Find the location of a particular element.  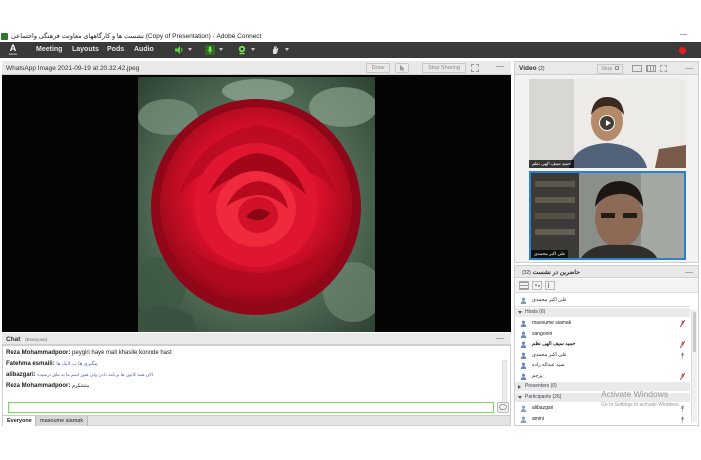

presenters-group-label: Presenters (0) is located at coordinates (541, 386).